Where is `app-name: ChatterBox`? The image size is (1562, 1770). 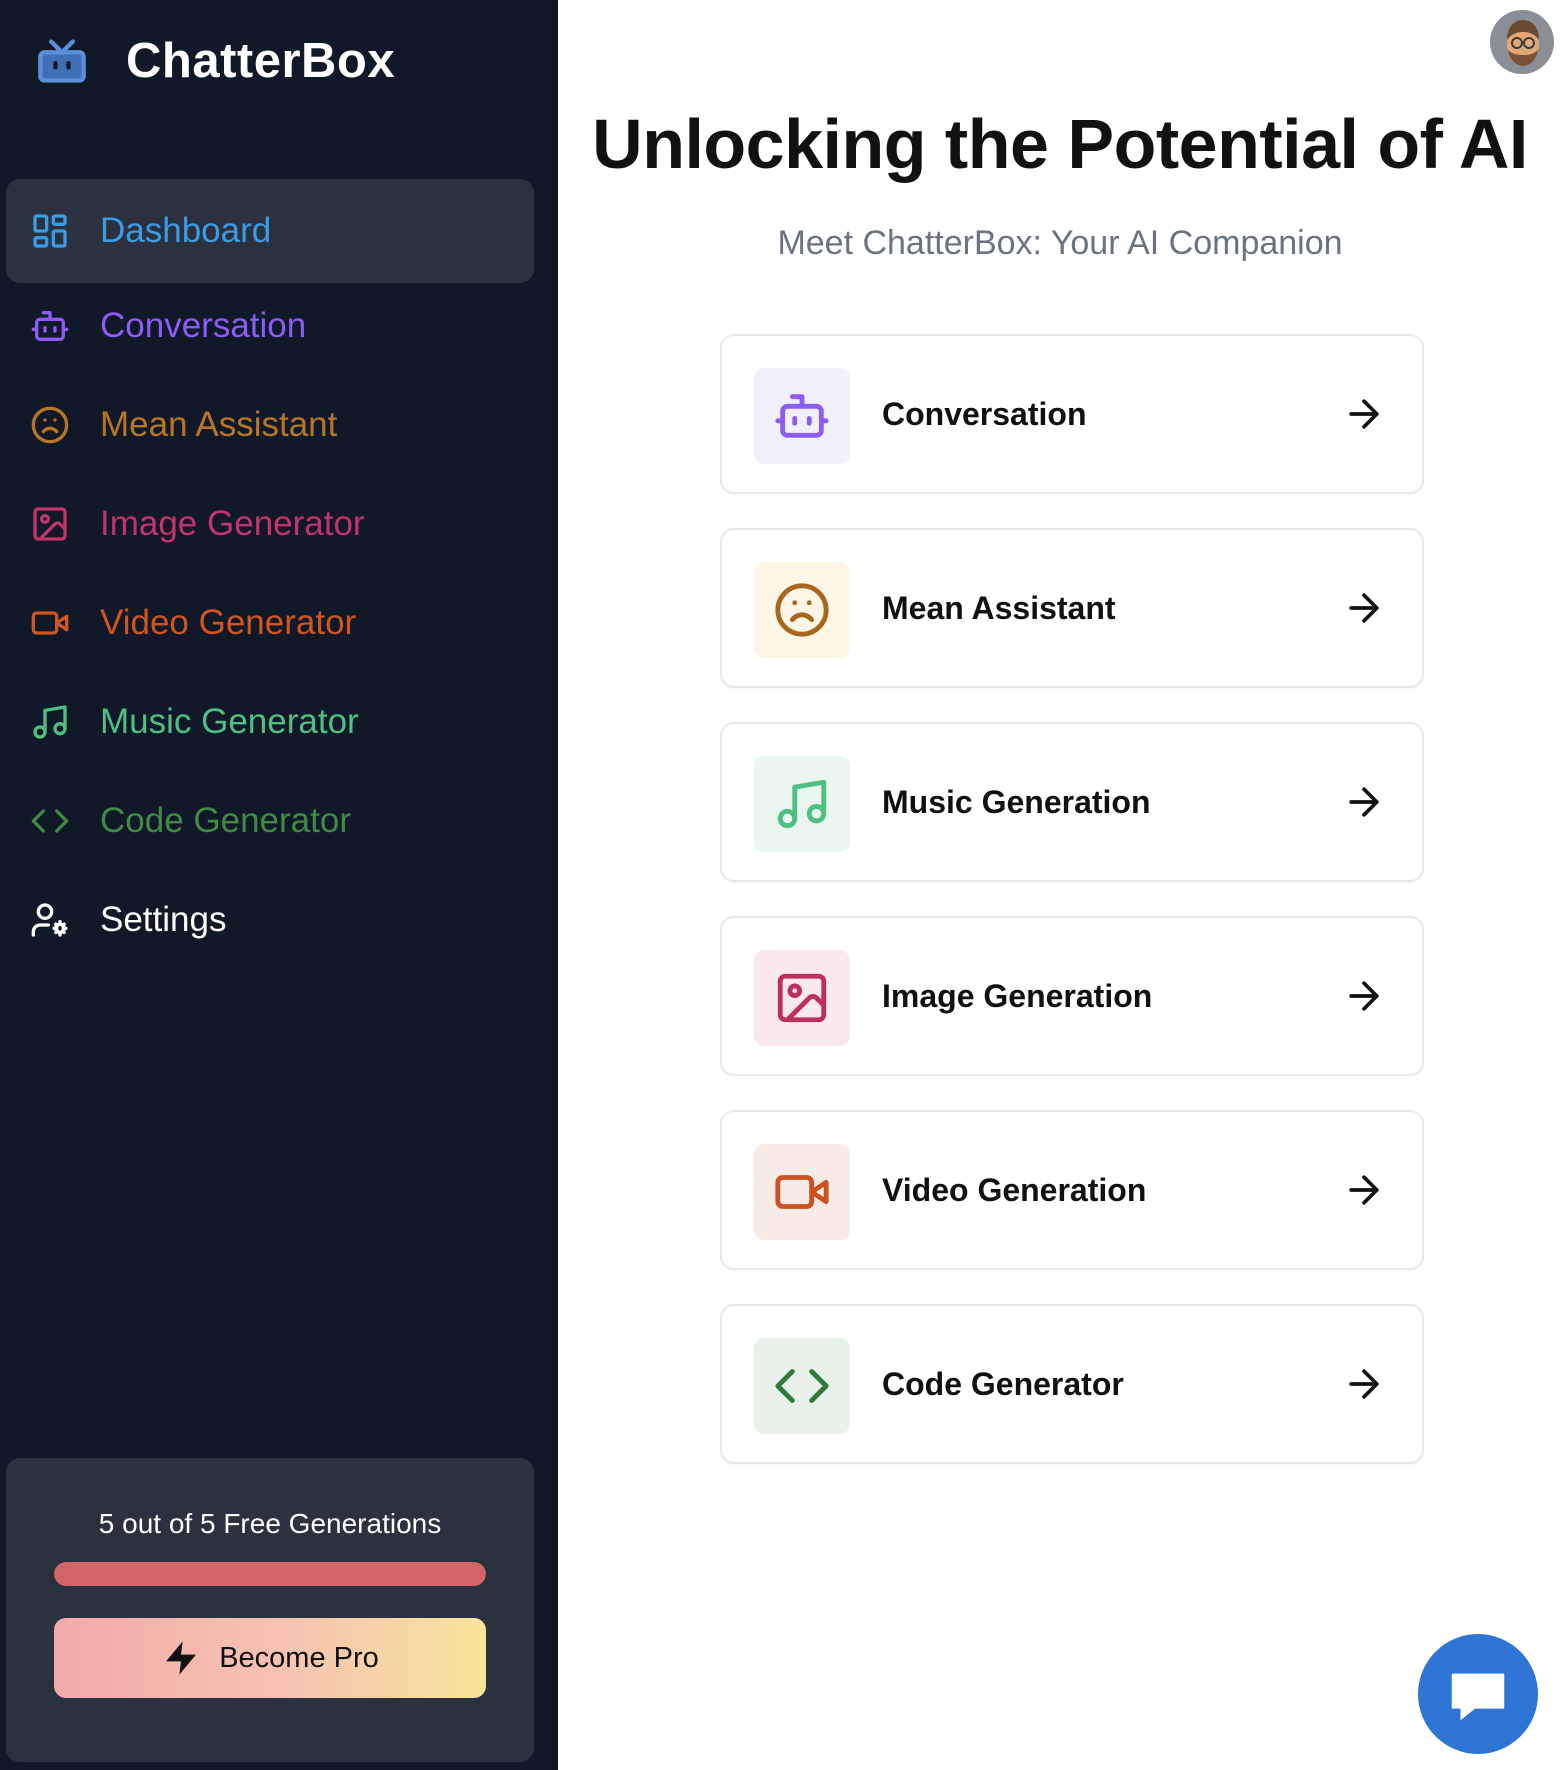
app-name: ChatterBox is located at coordinates (261, 61).